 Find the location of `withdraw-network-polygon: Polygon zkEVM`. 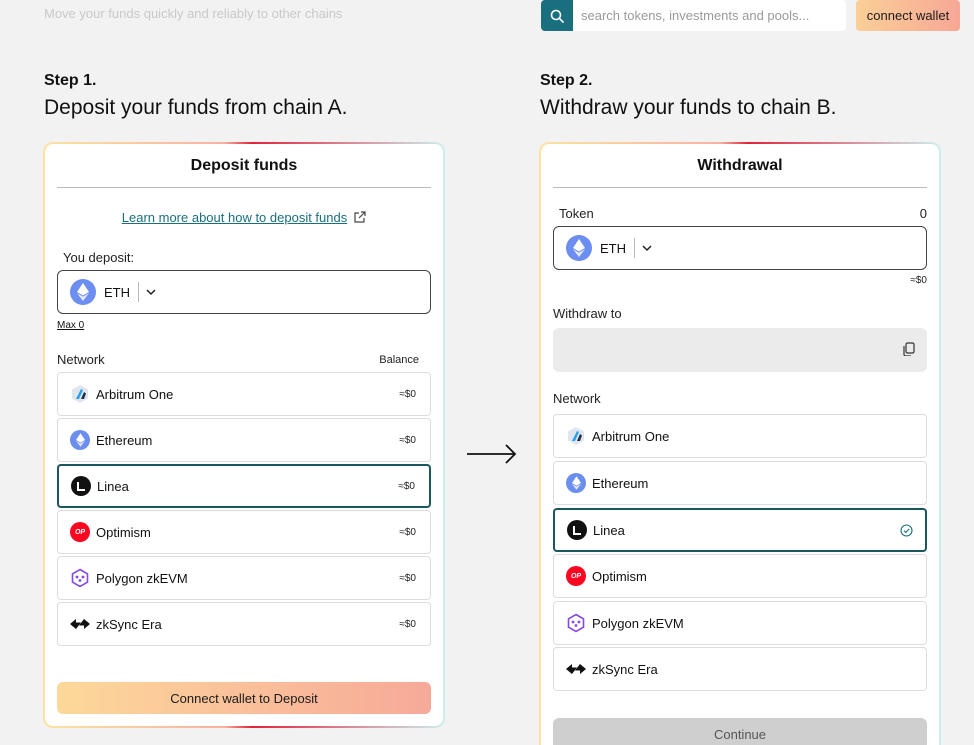

withdraw-network-polygon: Polygon zkEVM is located at coordinates (740, 623).